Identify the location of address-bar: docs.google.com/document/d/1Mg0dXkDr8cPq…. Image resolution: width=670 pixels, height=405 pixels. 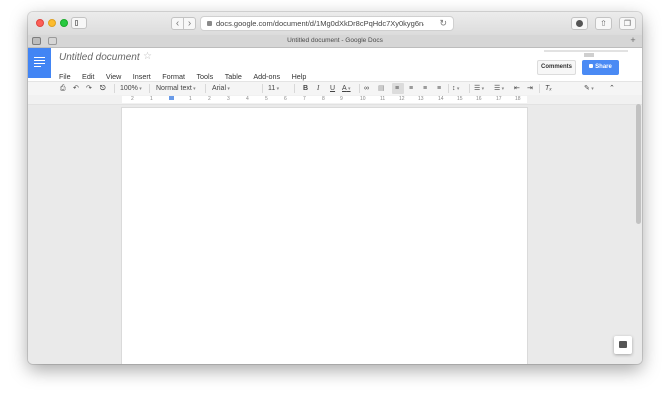
(327, 23).